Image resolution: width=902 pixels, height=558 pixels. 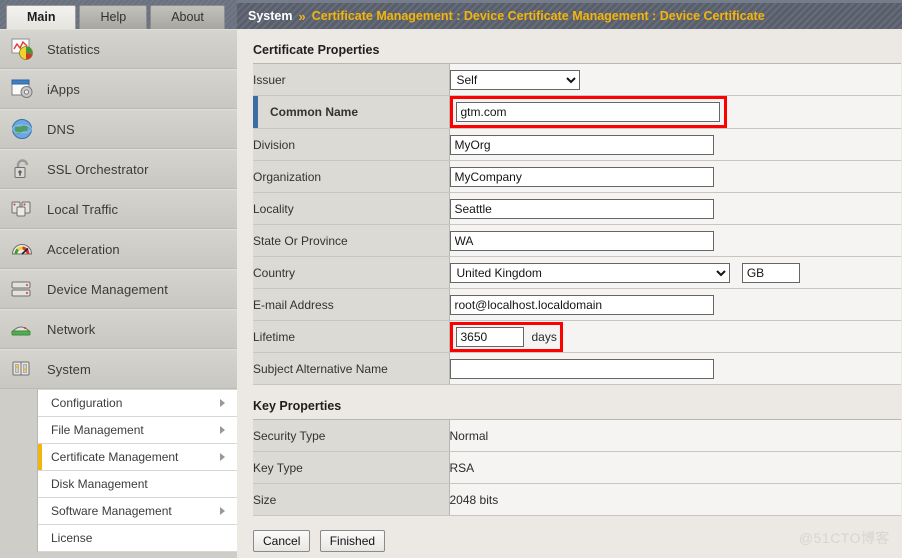 What do you see at coordinates (23, 249) in the screenshot?
I see `acceleration-gauge-icon` at bounding box center [23, 249].